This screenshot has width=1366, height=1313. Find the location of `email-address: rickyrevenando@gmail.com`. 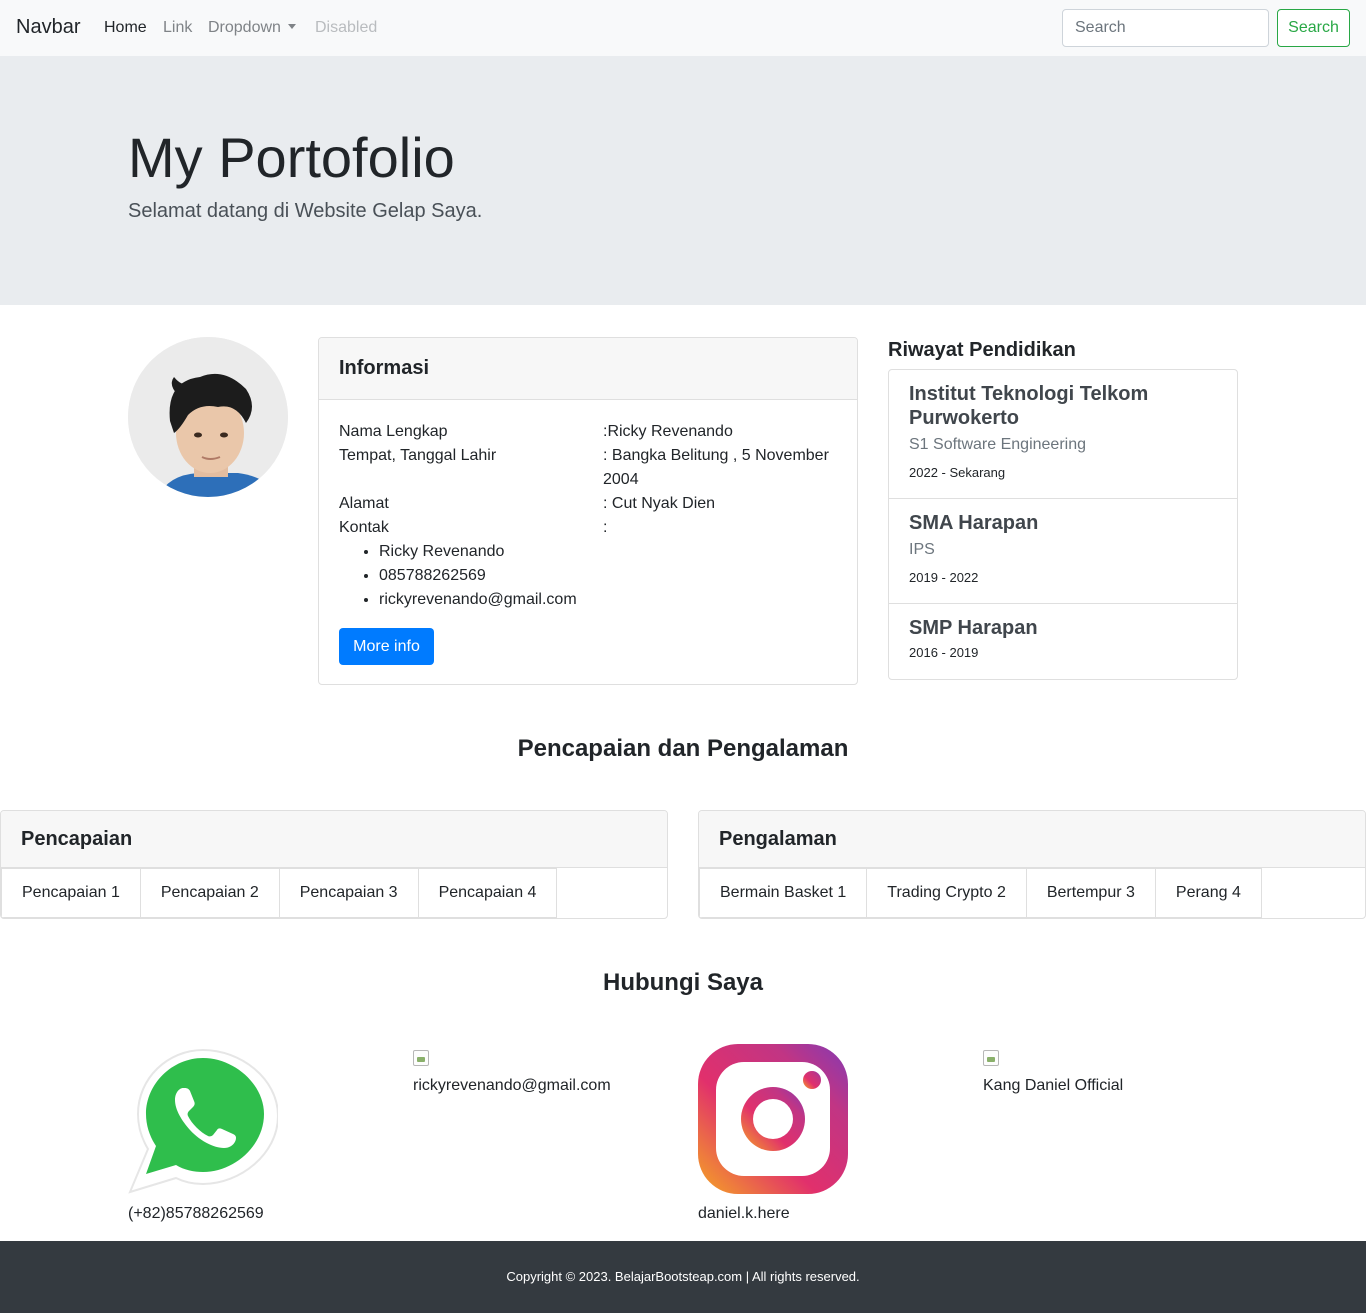

email-address: rickyrevenando@gmail.com is located at coordinates (512, 1085).